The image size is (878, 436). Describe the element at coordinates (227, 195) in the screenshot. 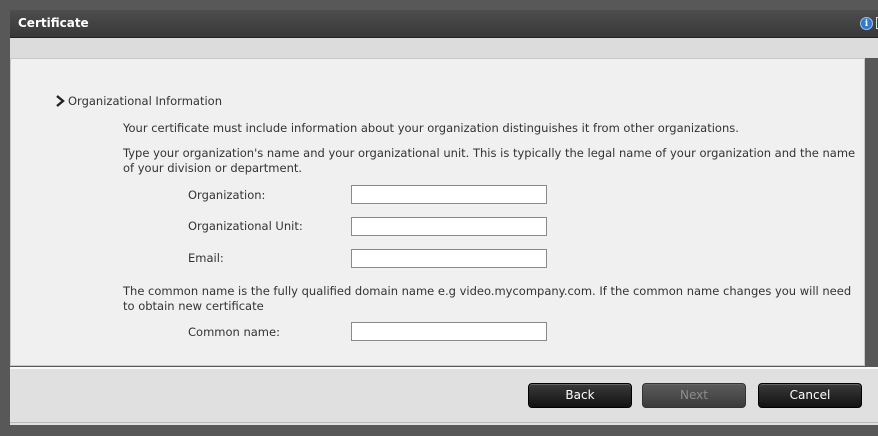

I see `organization-label: Organization:` at that location.